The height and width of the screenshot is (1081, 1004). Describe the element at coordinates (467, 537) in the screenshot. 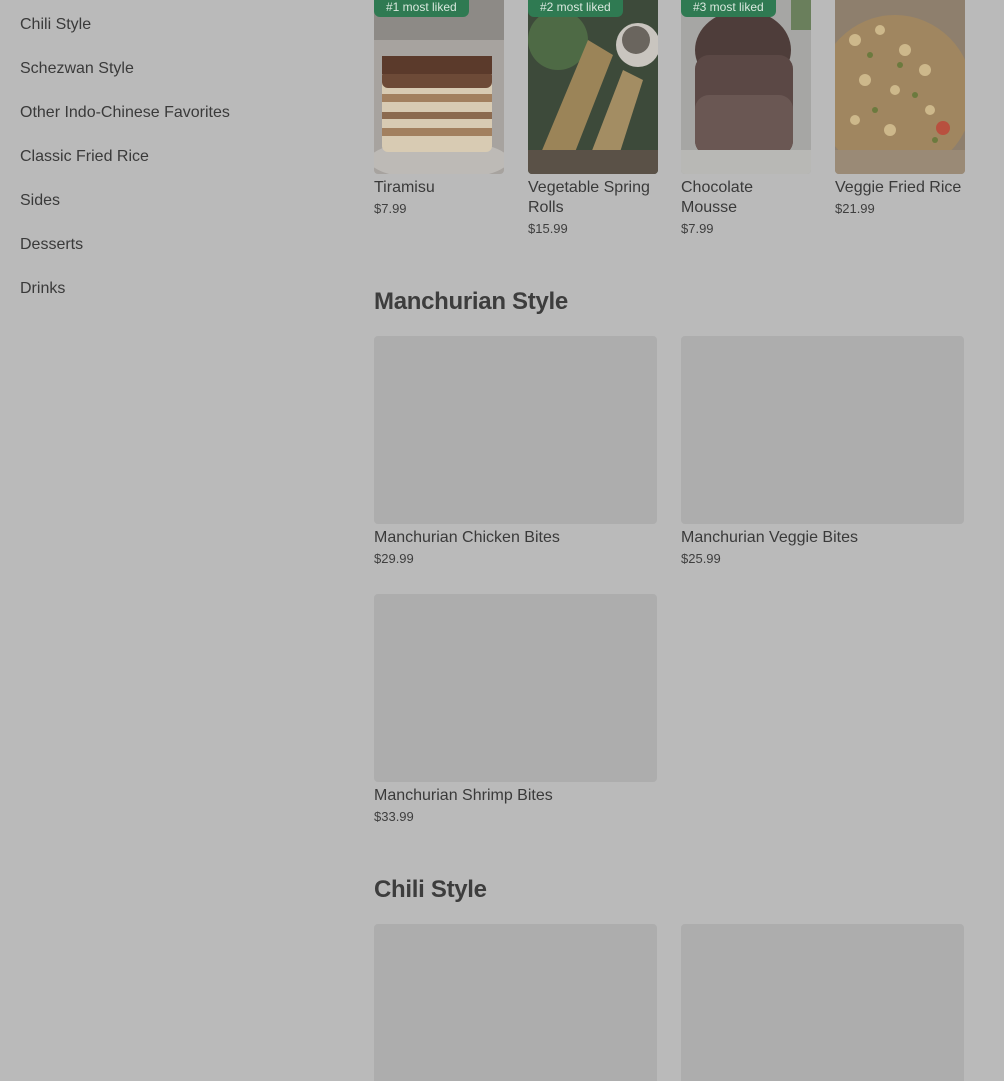

I see `item-name: Manchurian Chicken Bites` at that location.